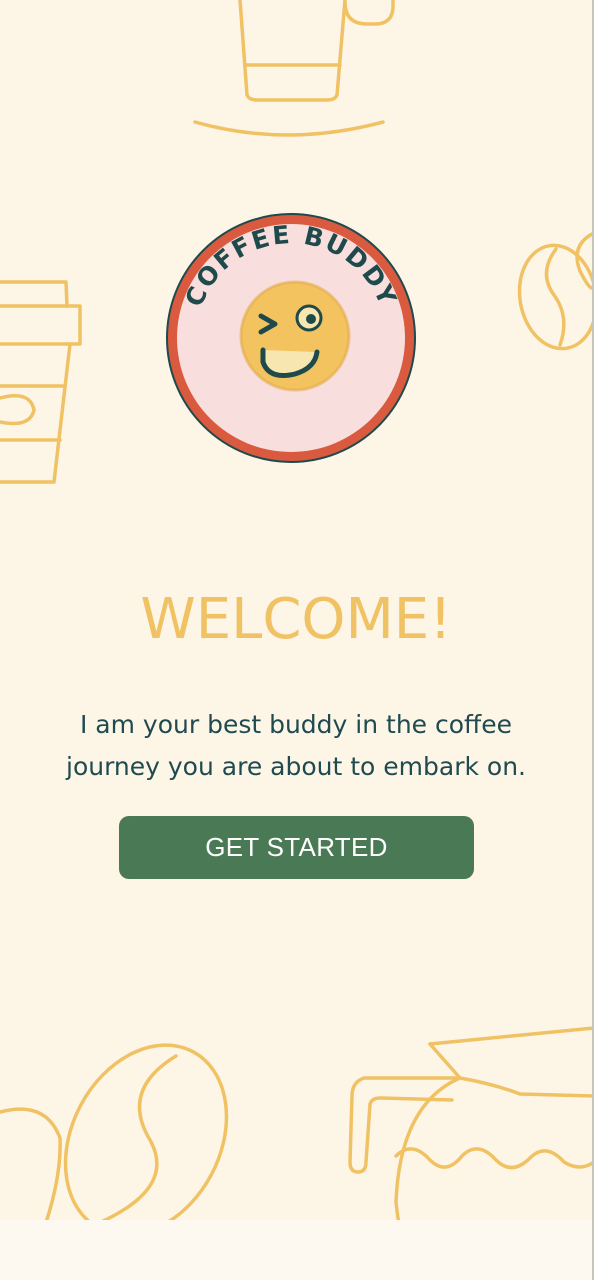 Image resolution: width=594 pixels, height=1280 pixels. What do you see at coordinates (296, 847) in the screenshot?
I see `get-started-button: GET STARTED` at bounding box center [296, 847].